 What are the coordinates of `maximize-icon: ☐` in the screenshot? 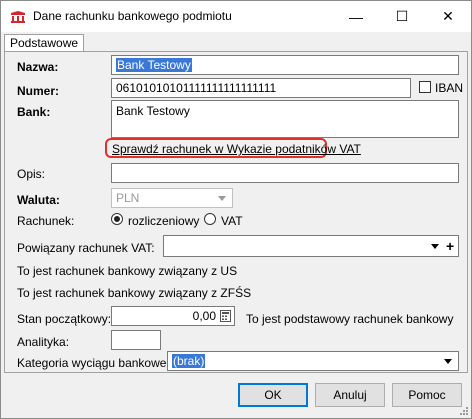 It's located at (402, 16).